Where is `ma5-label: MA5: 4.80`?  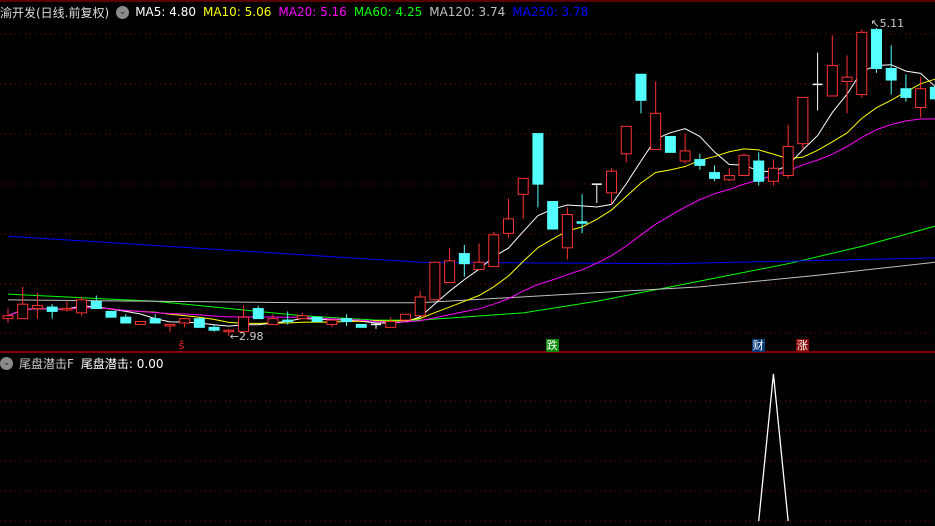 ma5-label: MA5: 4.80 is located at coordinates (165, 12).